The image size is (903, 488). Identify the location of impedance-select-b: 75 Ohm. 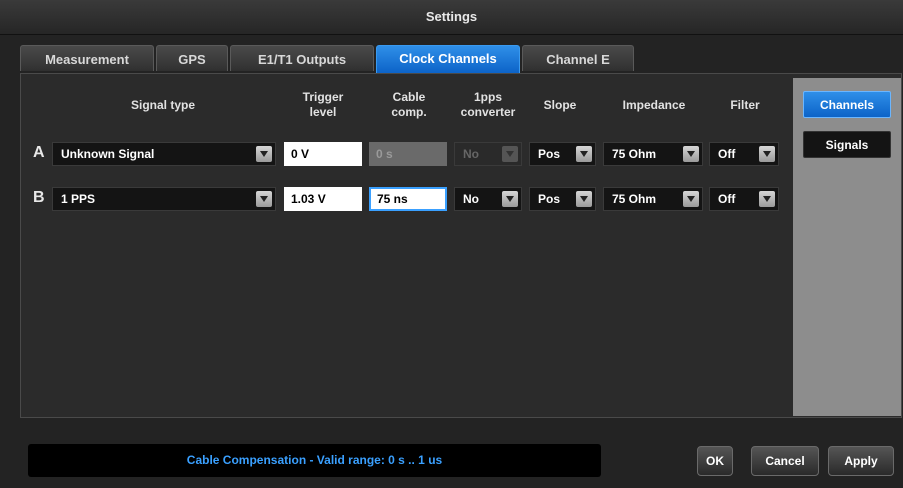
(653, 199).